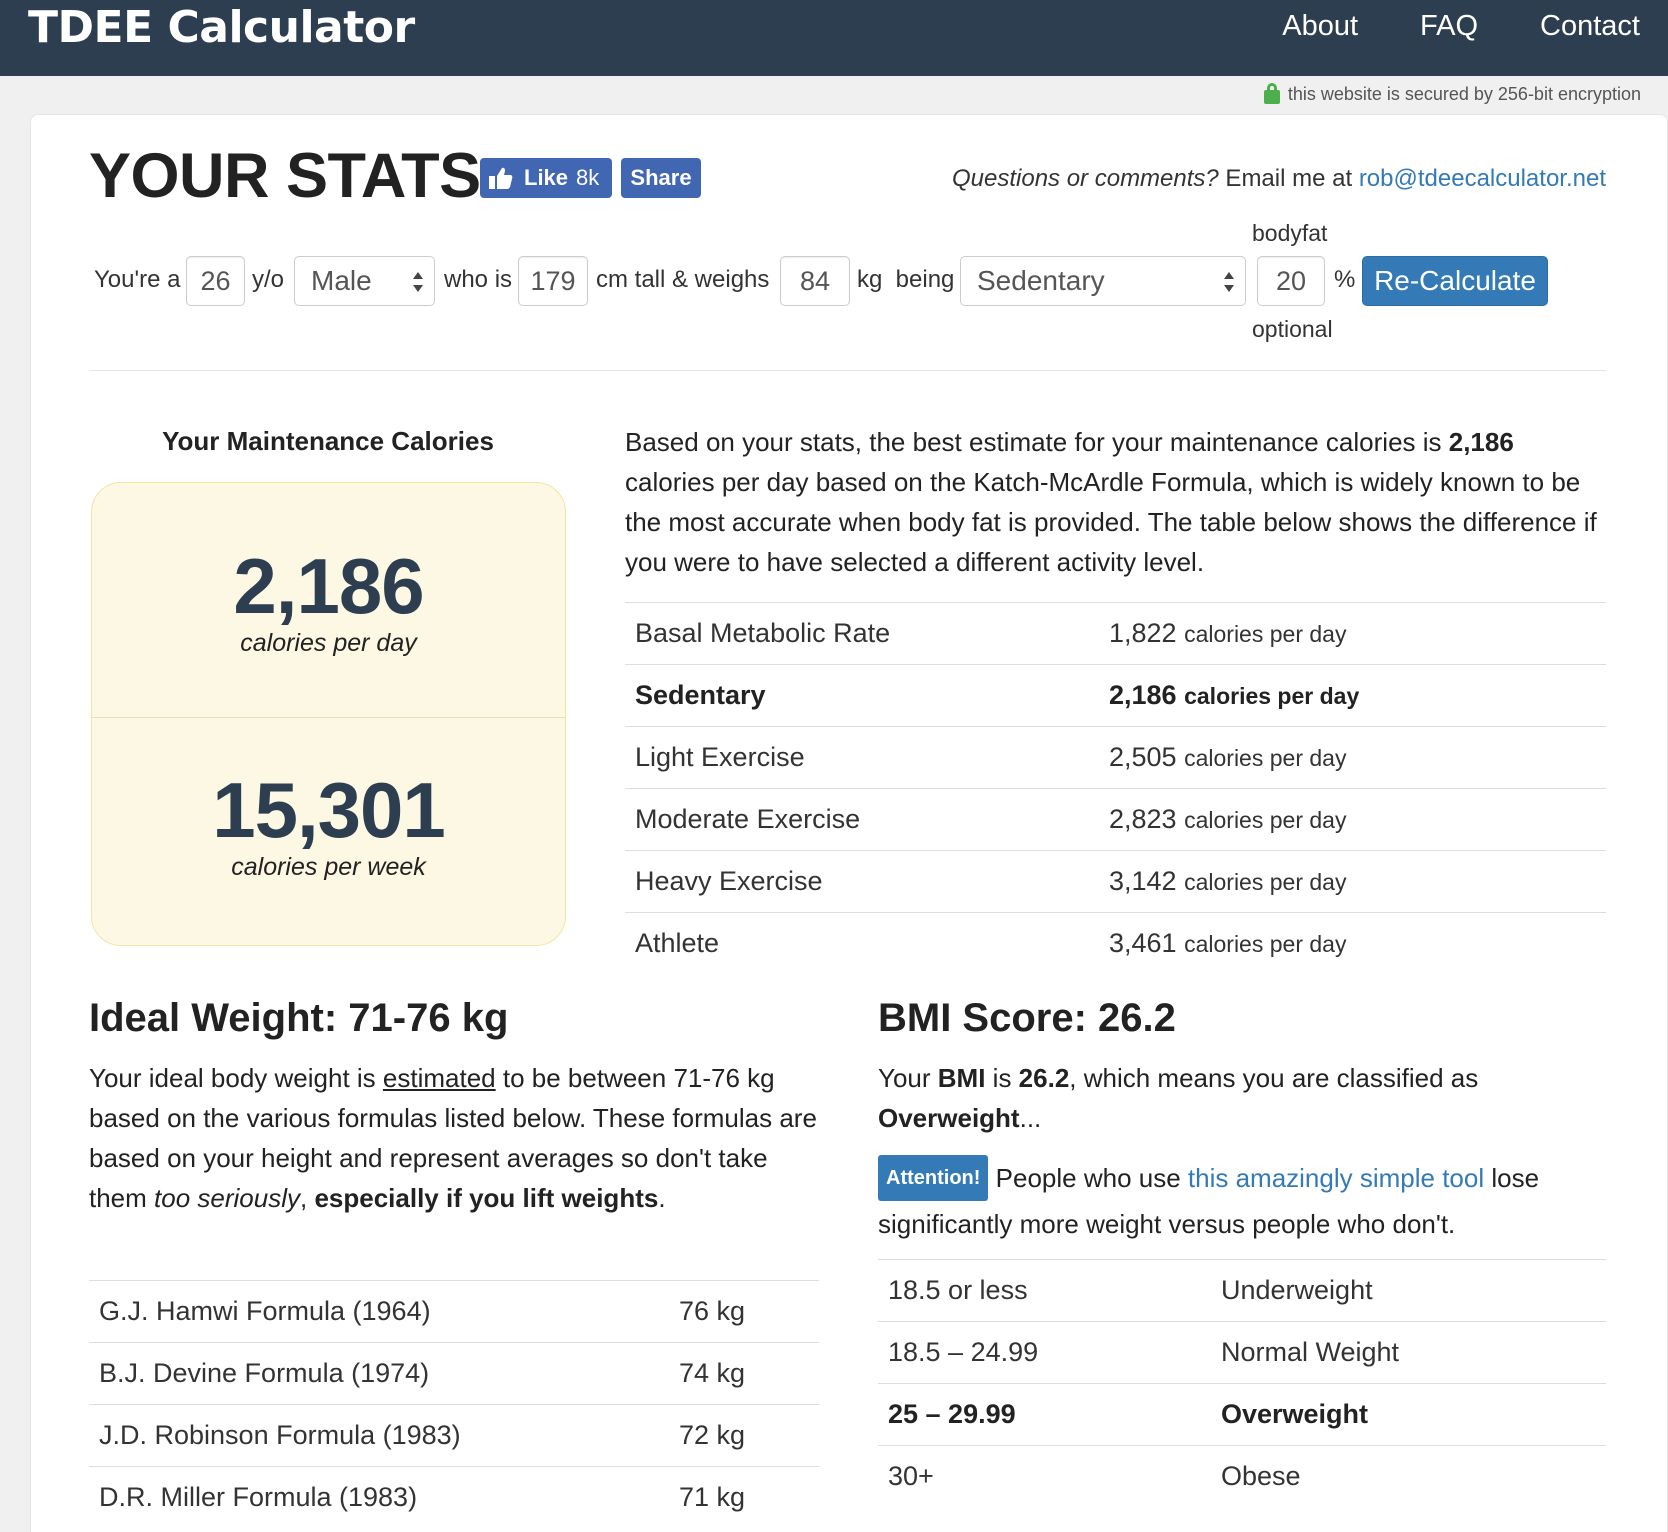 The height and width of the screenshot is (1532, 1668). What do you see at coordinates (683, 279) in the screenshot?
I see `label-cm-tall: cm tall & weighs` at bounding box center [683, 279].